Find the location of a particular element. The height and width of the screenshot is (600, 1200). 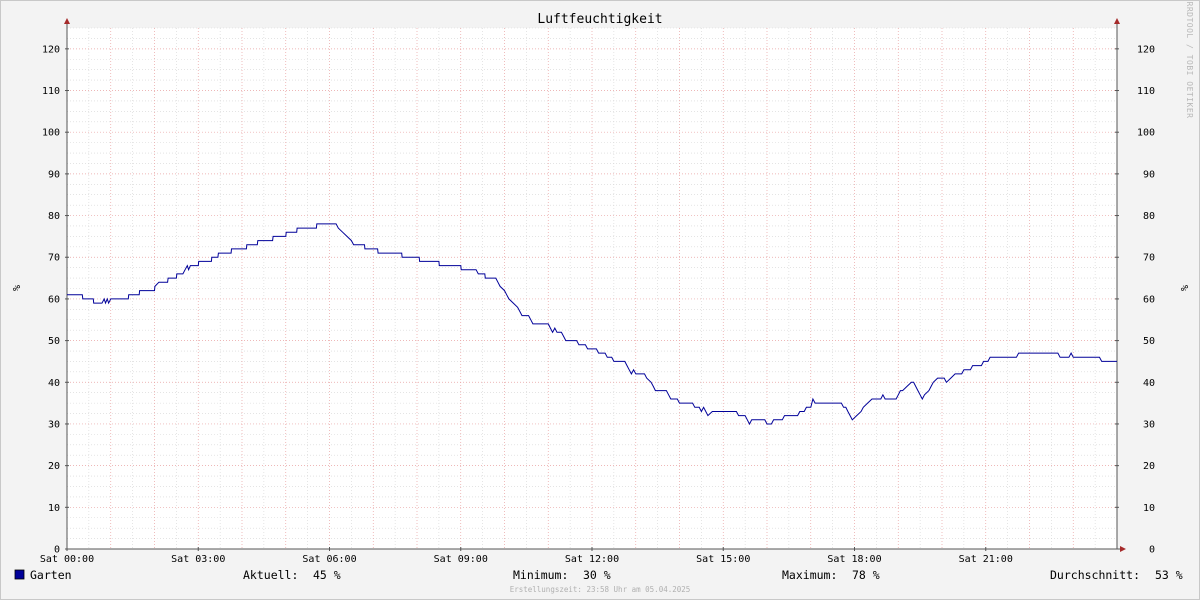

y-tick-label-left: 30 is located at coordinates (54, 424).